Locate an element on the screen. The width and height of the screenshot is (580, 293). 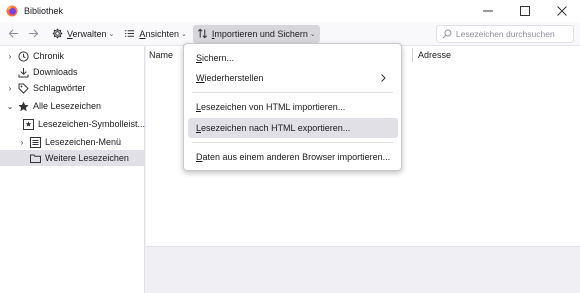
folder-icon is located at coordinates (35, 158).